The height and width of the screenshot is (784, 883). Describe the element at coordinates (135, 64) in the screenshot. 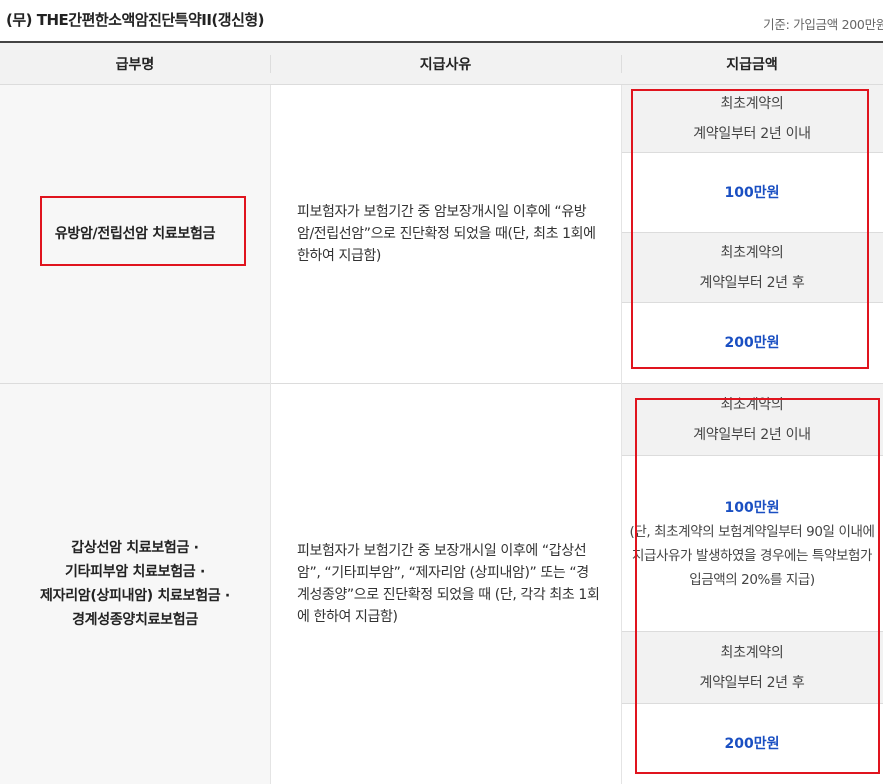

I see `column-header-benefit-name: 급부명` at that location.